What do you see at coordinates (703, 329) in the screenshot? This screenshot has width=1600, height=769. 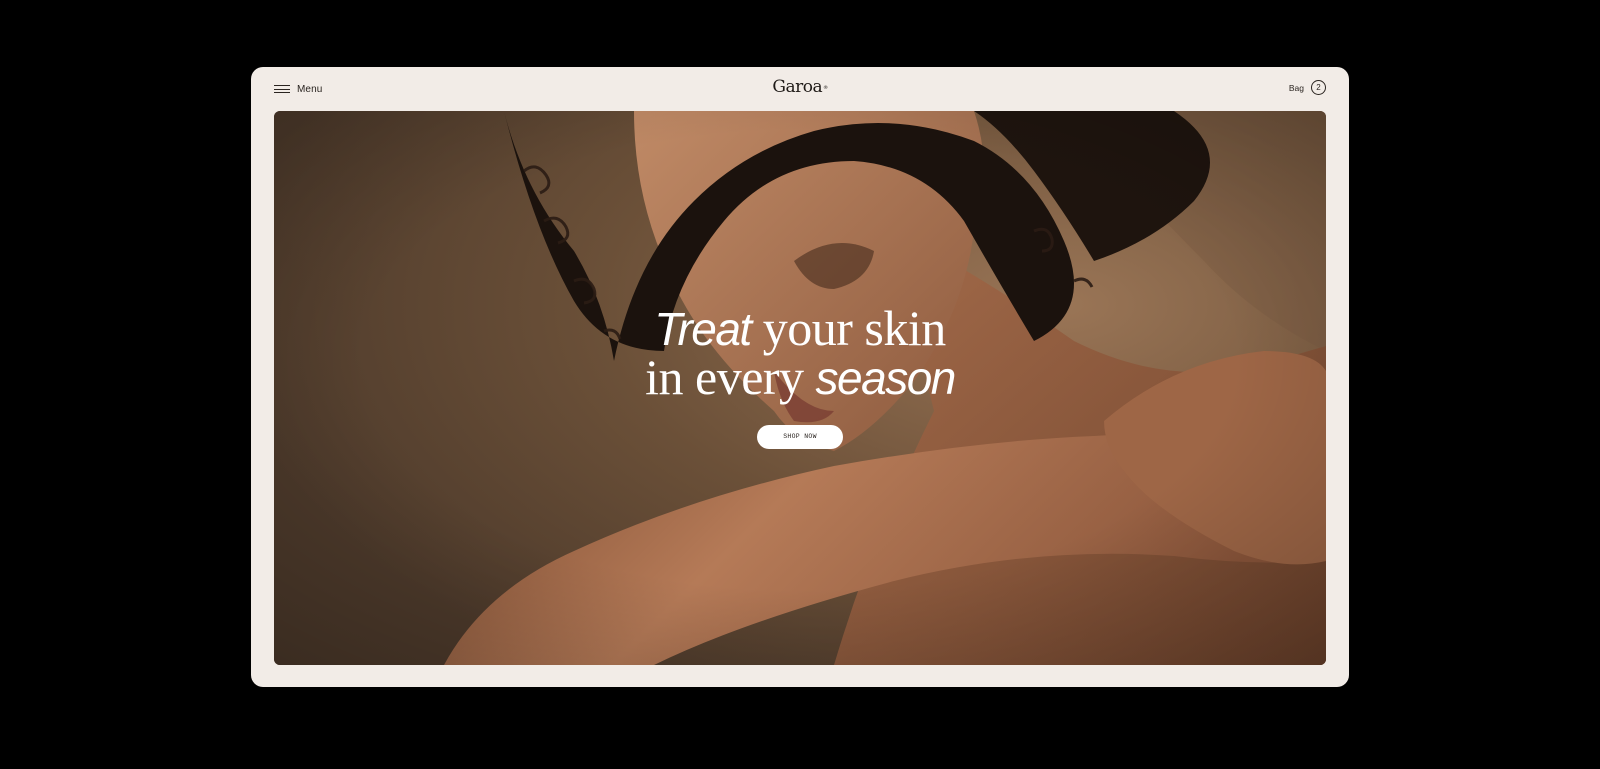 I see `headline-italic-treat: Treat` at bounding box center [703, 329].